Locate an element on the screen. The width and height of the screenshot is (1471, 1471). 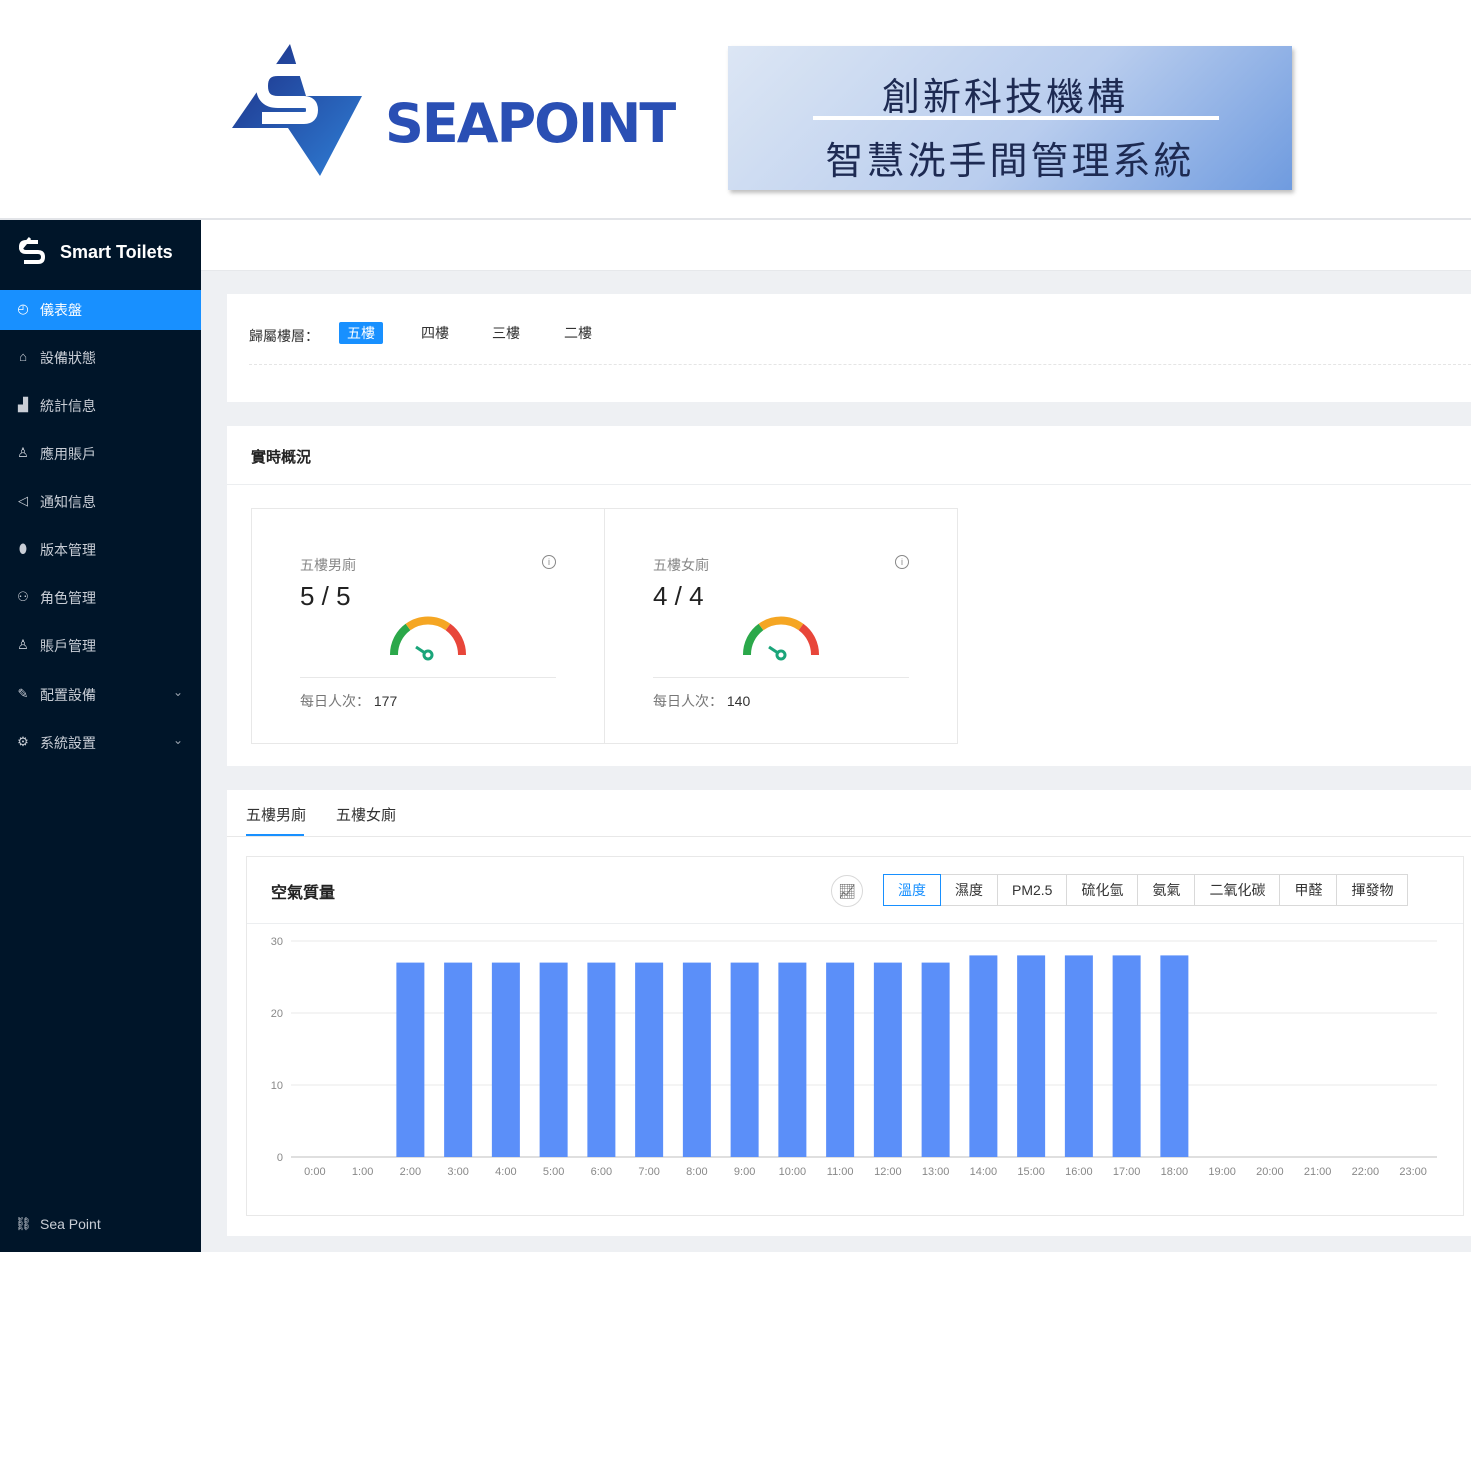
metric-pm25-button: PM2.5 is located at coordinates (1032, 890).